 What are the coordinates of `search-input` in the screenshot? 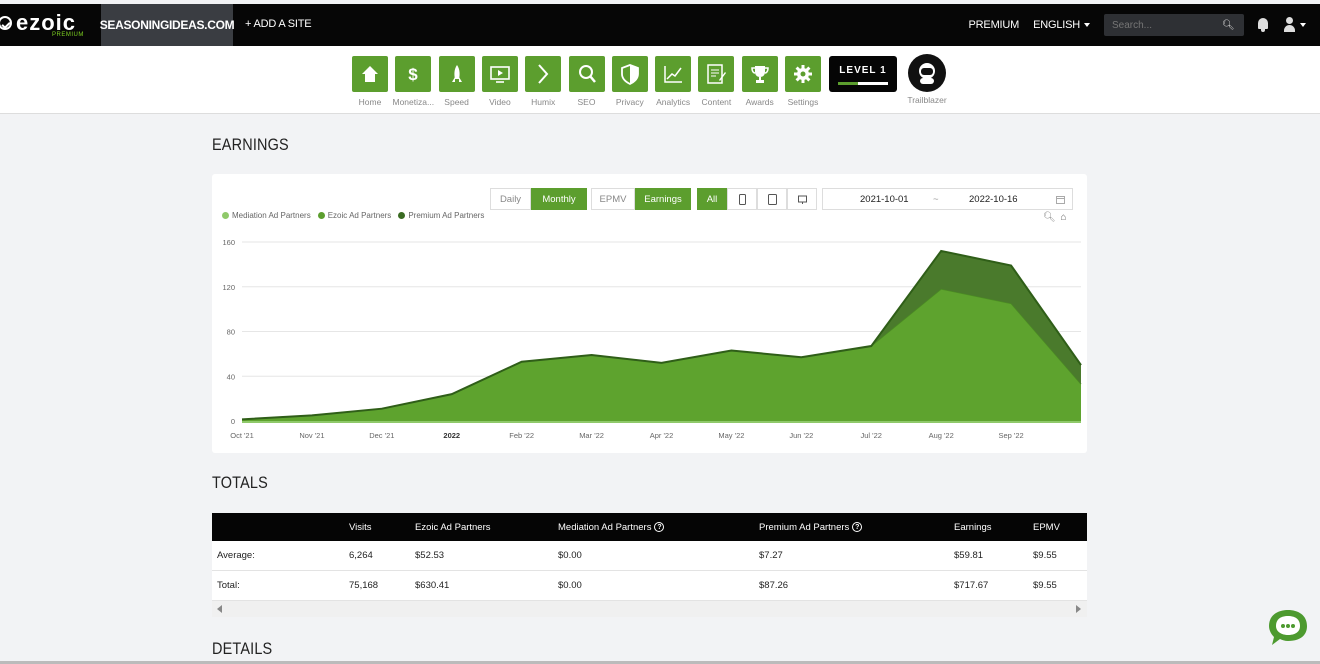 It's located at (1167, 25).